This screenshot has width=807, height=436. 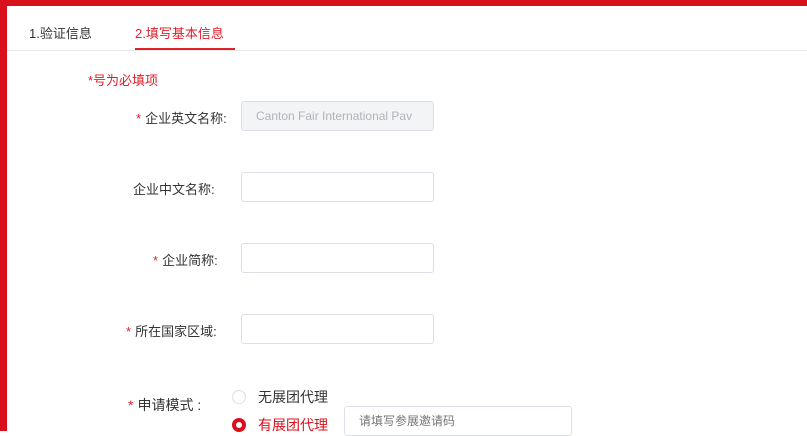 What do you see at coordinates (185, 49) in the screenshot?
I see `active-tab-indicator` at bounding box center [185, 49].